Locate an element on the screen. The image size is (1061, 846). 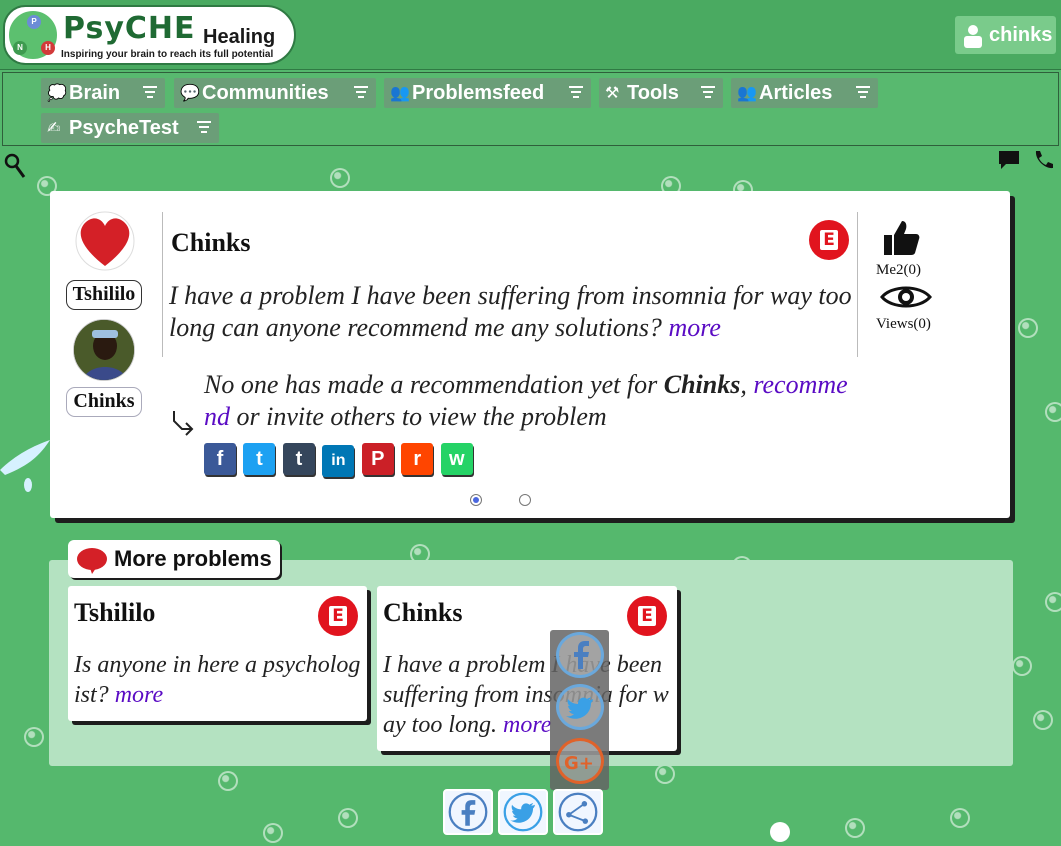
pinterest-icon: P is located at coordinates (377, 459).